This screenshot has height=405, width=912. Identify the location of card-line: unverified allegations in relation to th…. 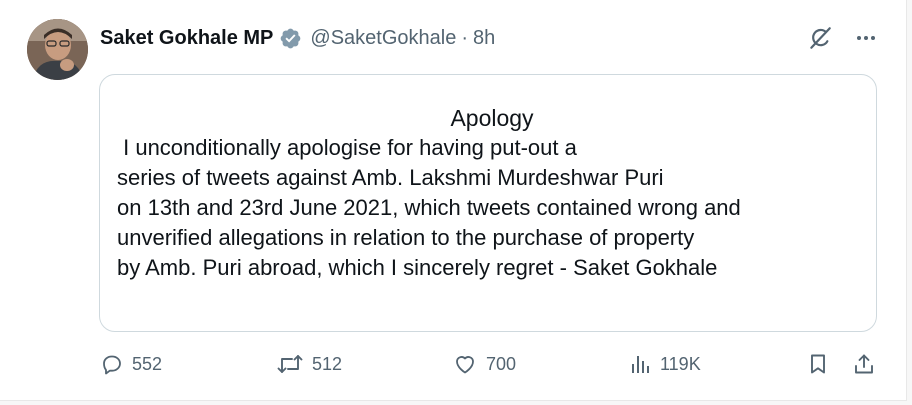
(406, 237).